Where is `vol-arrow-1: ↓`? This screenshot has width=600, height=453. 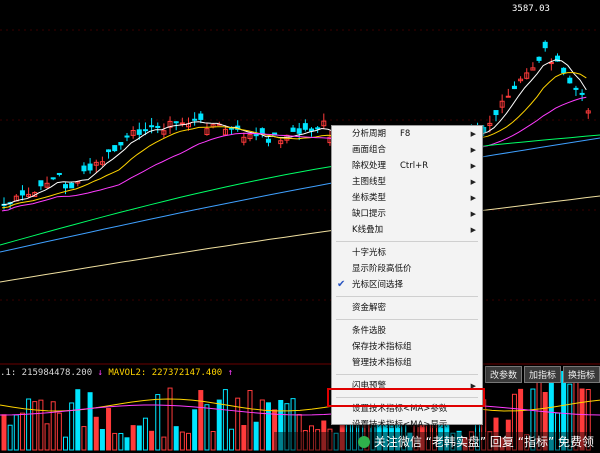
vol-arrow-1: ↓ is located at coordinates (100, 373).